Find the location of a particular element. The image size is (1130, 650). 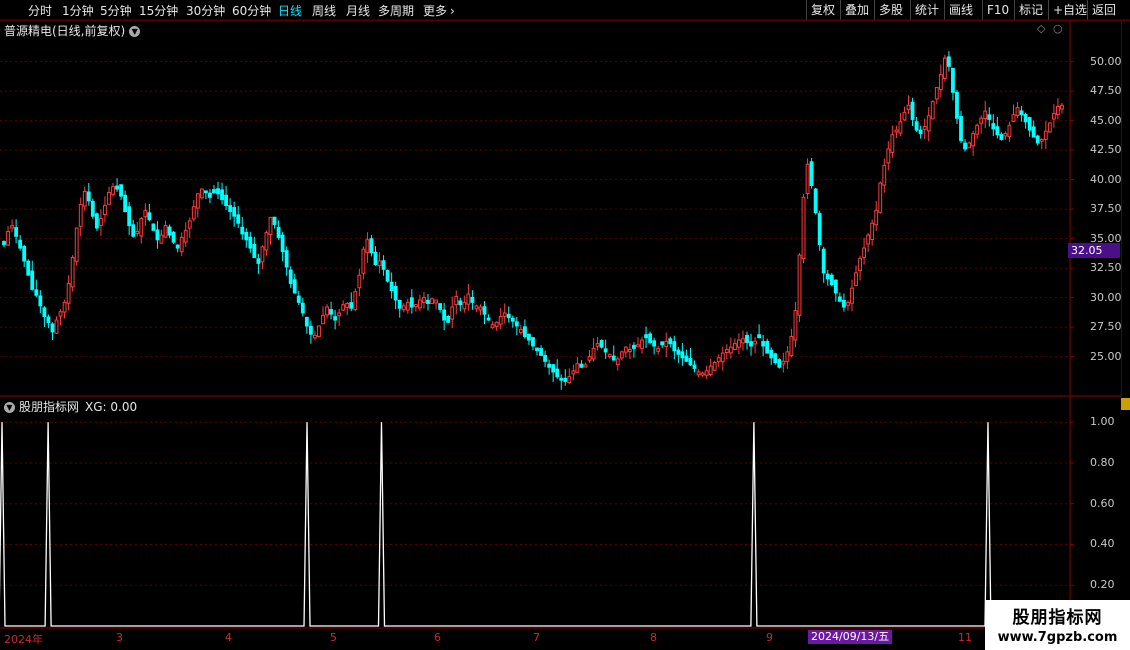

chart-title: 普源精电(日线,前复权) ▼ is located at coordinates (72, 30).